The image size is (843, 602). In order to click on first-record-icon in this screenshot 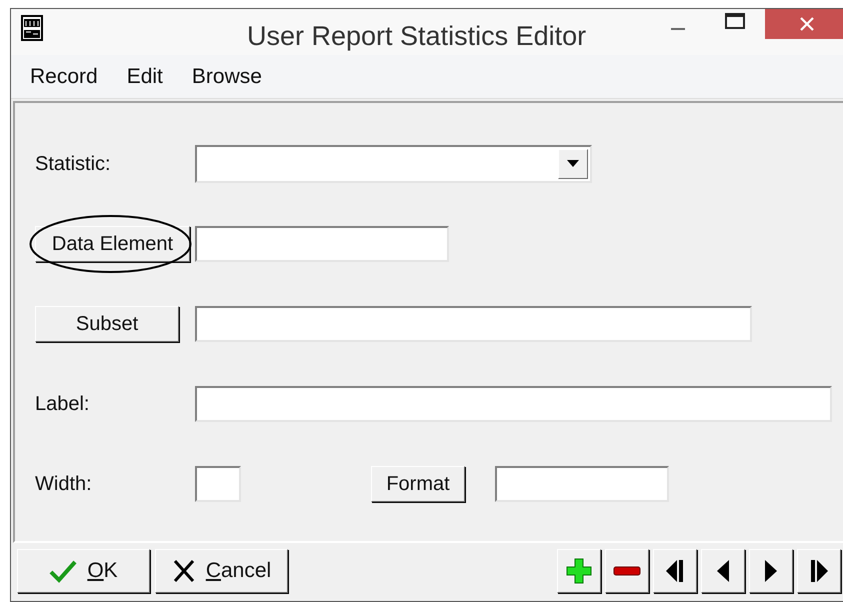, I will do `click(675, 571)`.